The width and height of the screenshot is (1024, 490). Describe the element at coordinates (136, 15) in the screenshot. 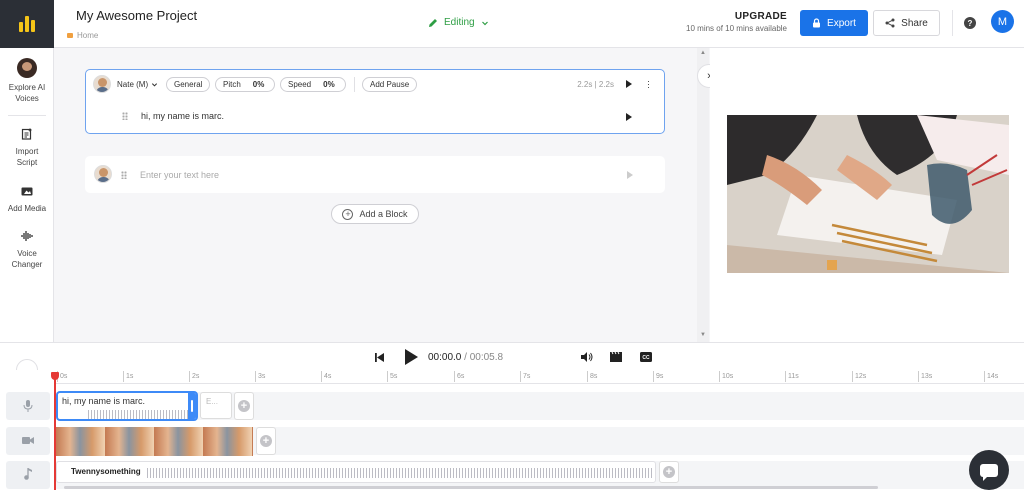

I see `project-title: My Awesome Project` at that location.